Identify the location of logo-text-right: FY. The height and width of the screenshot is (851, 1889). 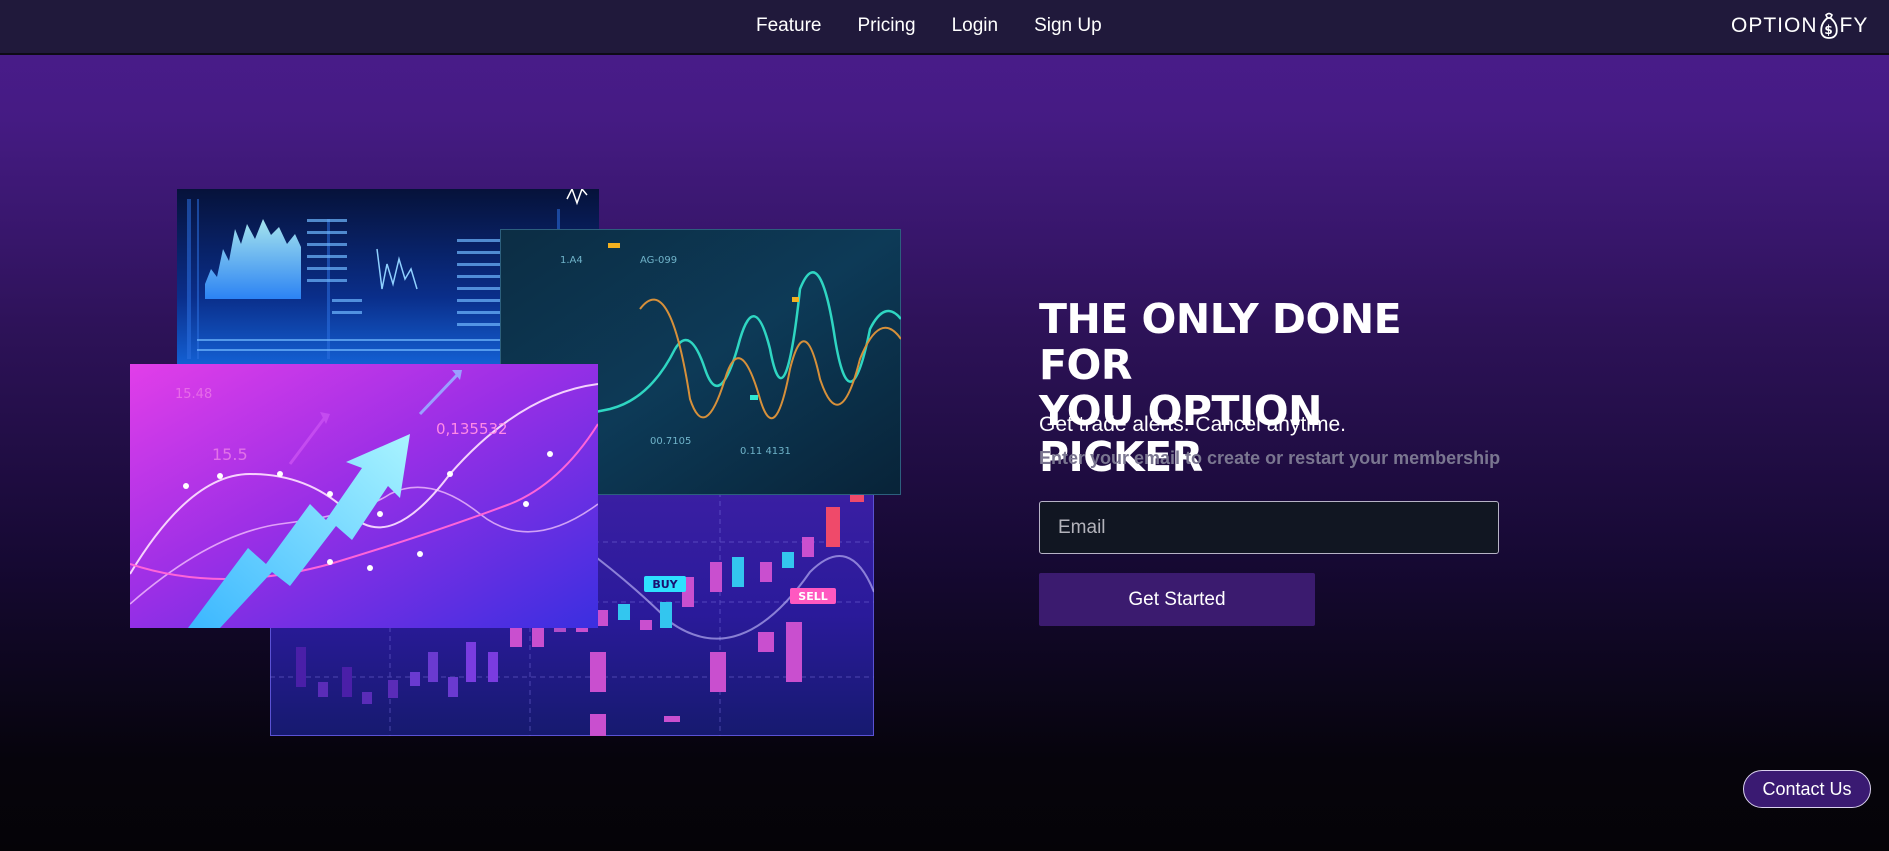
(1854, 25).